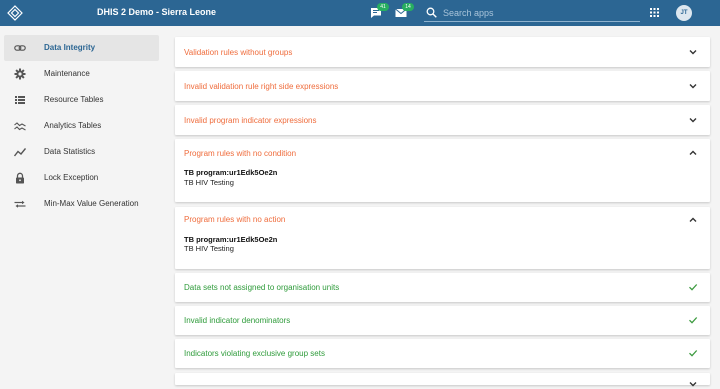  Describe the element at coordinates (20, 100) in the screenshot. I see `list-icon` at that location.